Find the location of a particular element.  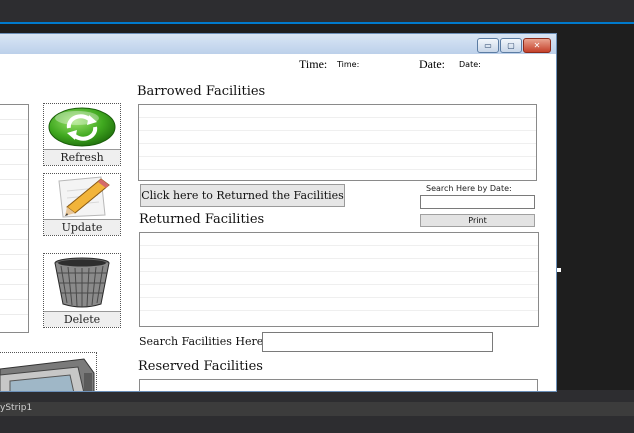

returned-facilities-grid is located at coordinates (339, 279).